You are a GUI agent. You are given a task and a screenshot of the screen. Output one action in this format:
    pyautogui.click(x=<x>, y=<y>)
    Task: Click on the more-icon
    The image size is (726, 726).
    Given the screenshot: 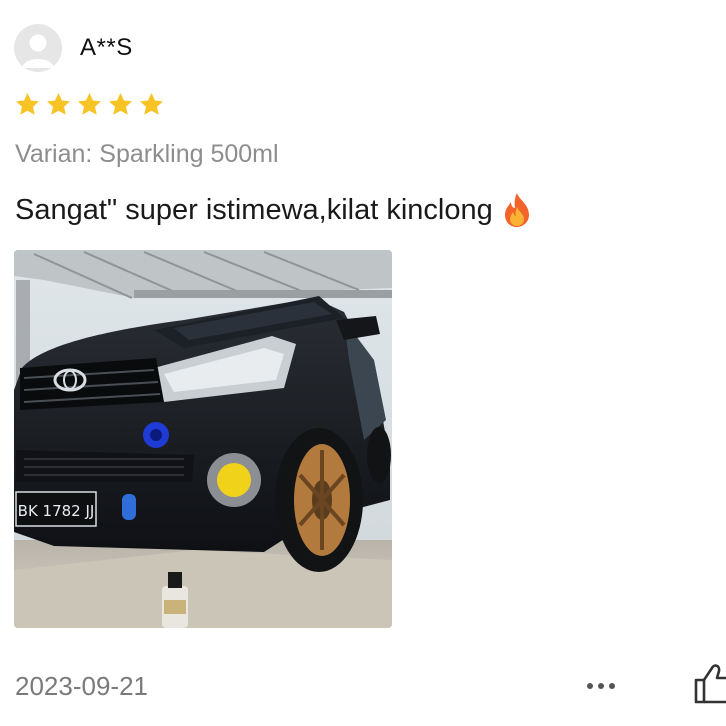 What is the action you would take?
    pyautogui.click(x=601, y=686)
    